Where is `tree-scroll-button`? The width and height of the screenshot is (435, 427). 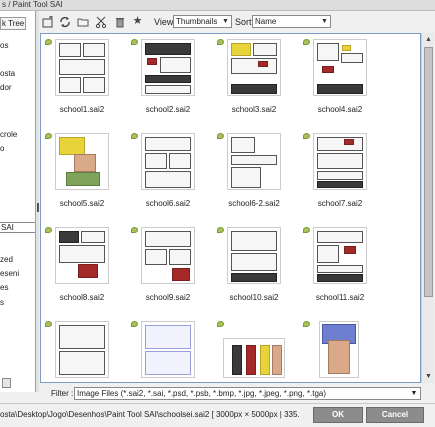
tree-scroll-button is located at coordinates (6, 383).